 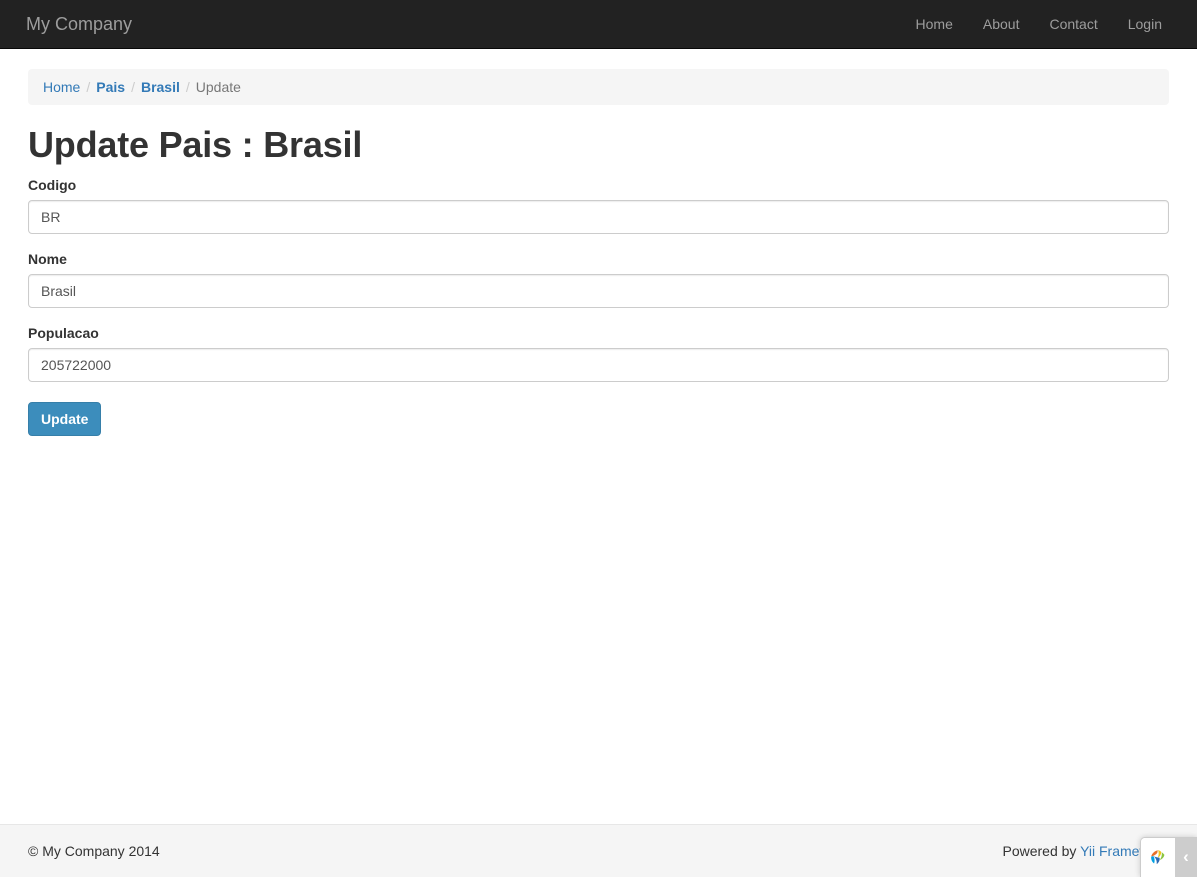 What do you see at coordinates (598, 290) in the screenshot?
I see `input-nome` at bounding box center [598, 290].